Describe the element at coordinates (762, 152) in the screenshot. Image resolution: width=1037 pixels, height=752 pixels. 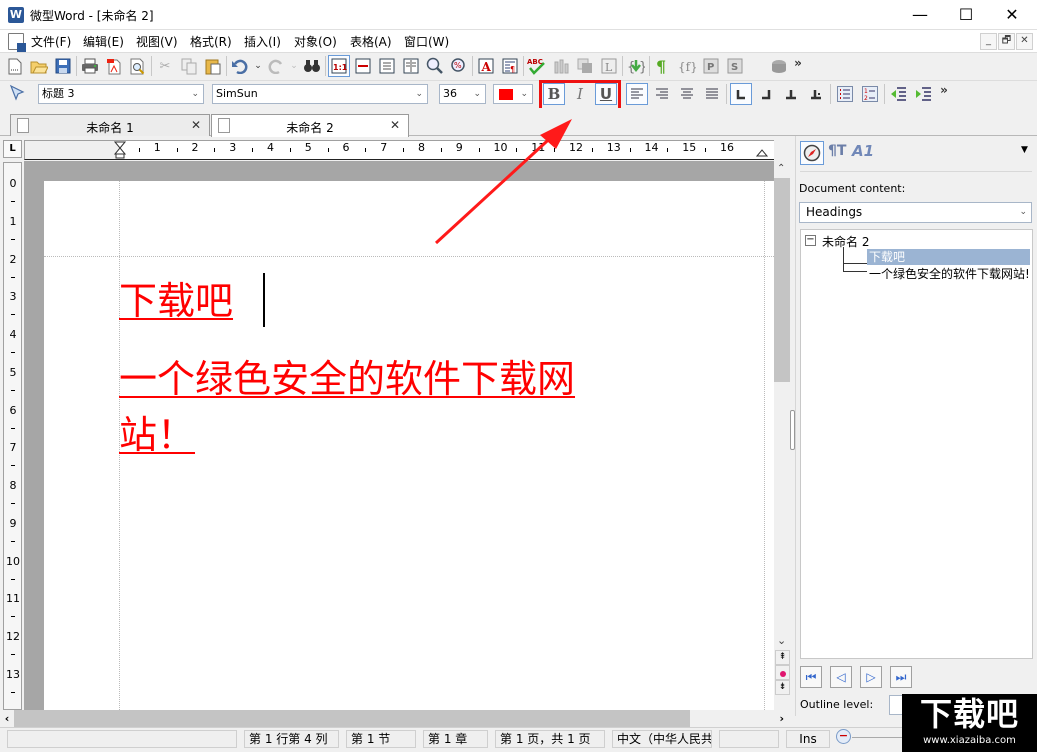
I see `right-indent-marker-icon` at that location.